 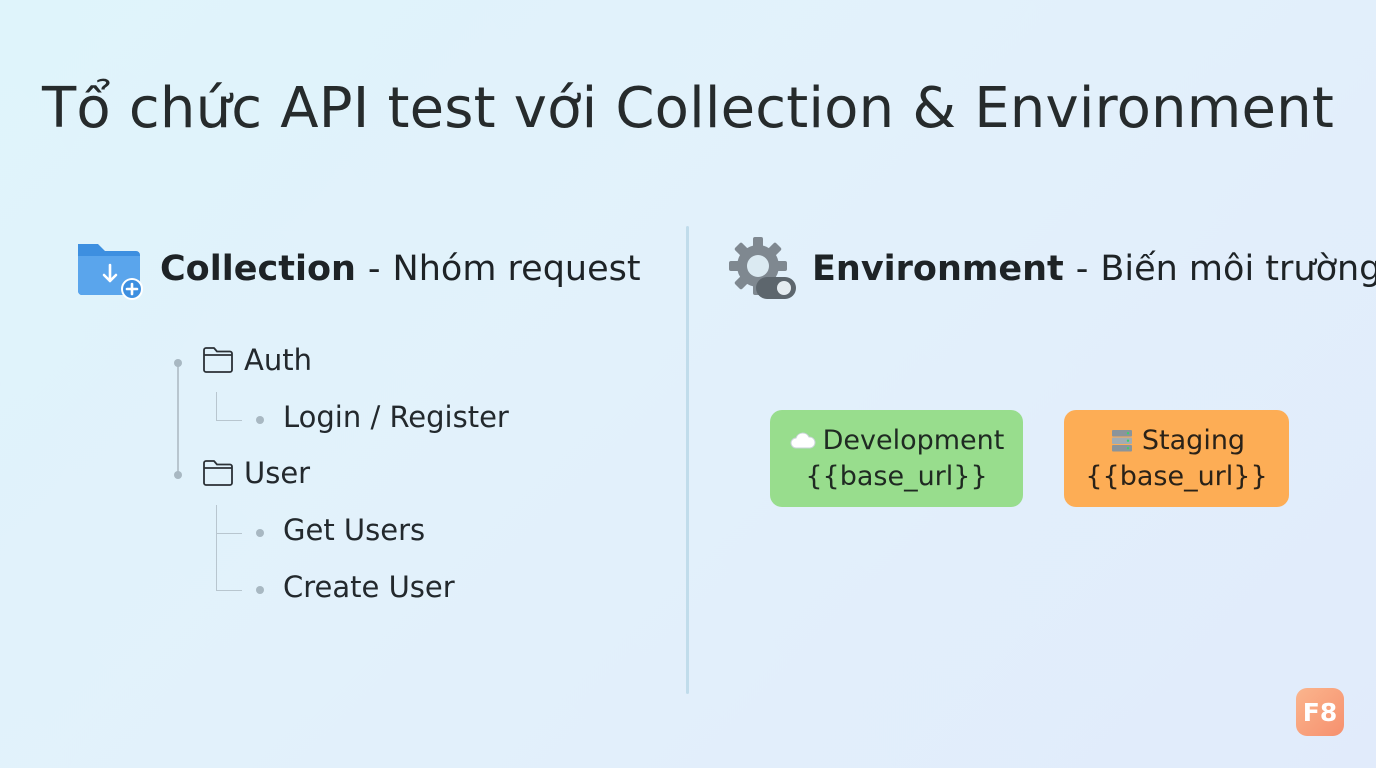 I want to click on environment-heading: Environment - Biến môi trường, so click(x=1052, y=269).